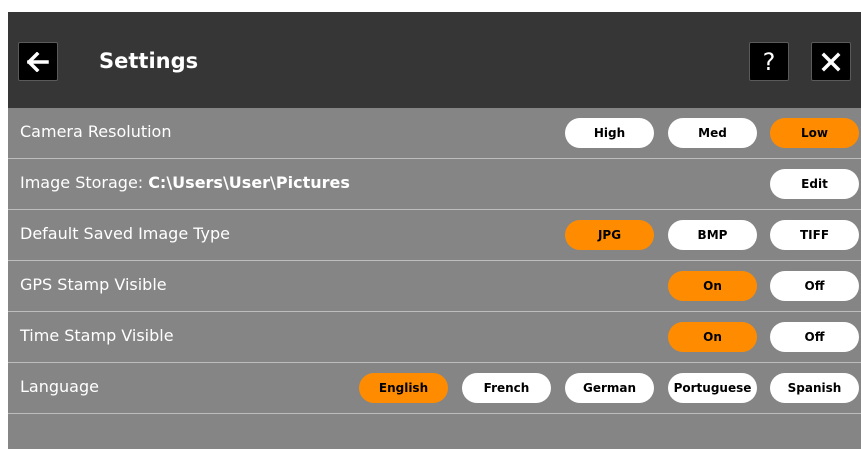 Image resolution: width=861 pixels, height=449 pixels. I want to click on close-icon, so click(831, 61).